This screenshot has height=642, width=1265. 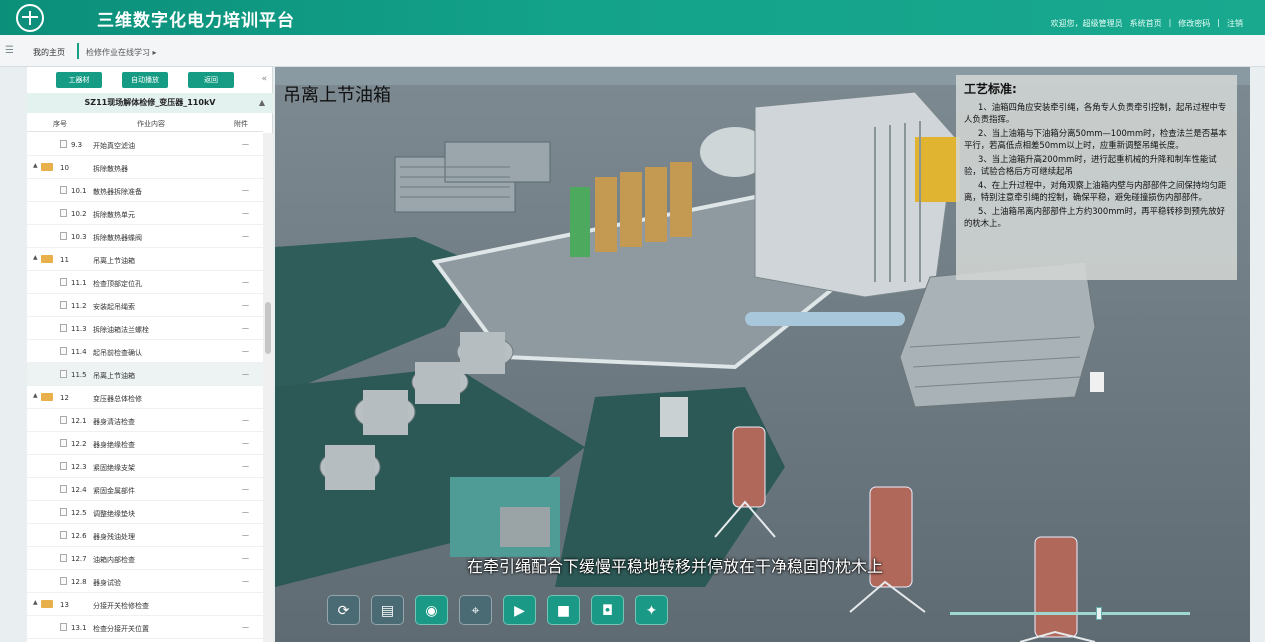 I want to click on row-number: 11.5, so click(x=79, y=375).